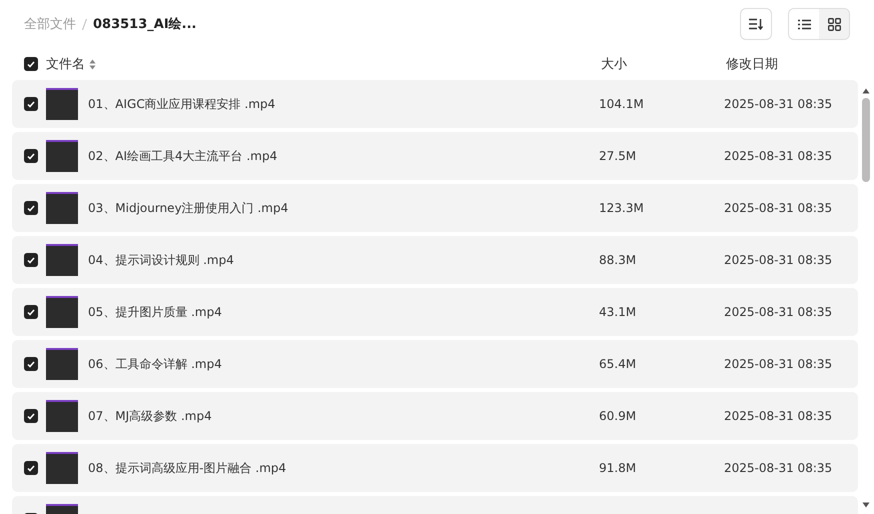 This screenshot has height=514, width=874. Describe the element at coordinates (834, 24) in the screenshot. I see `grid-icon` at that location.